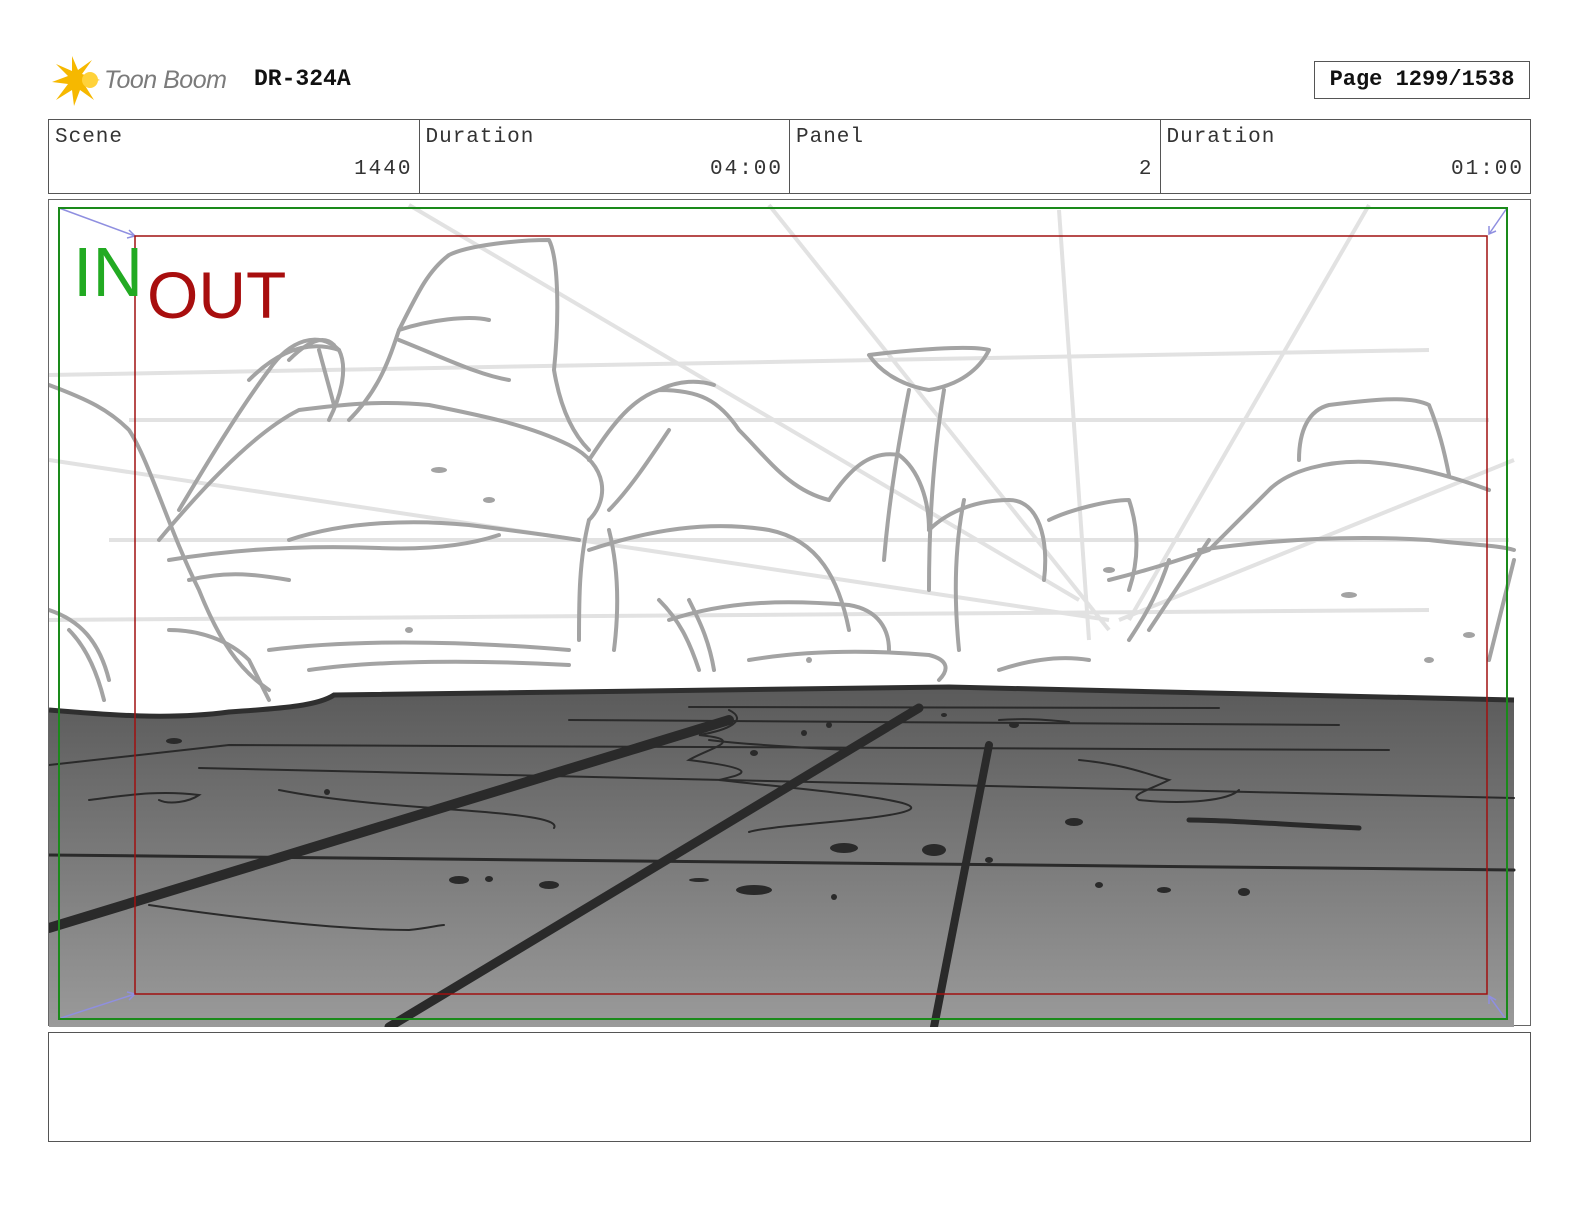 This screenshot has width=1584, height=1224. I want to click on in-label: IN, so click(108, 272).